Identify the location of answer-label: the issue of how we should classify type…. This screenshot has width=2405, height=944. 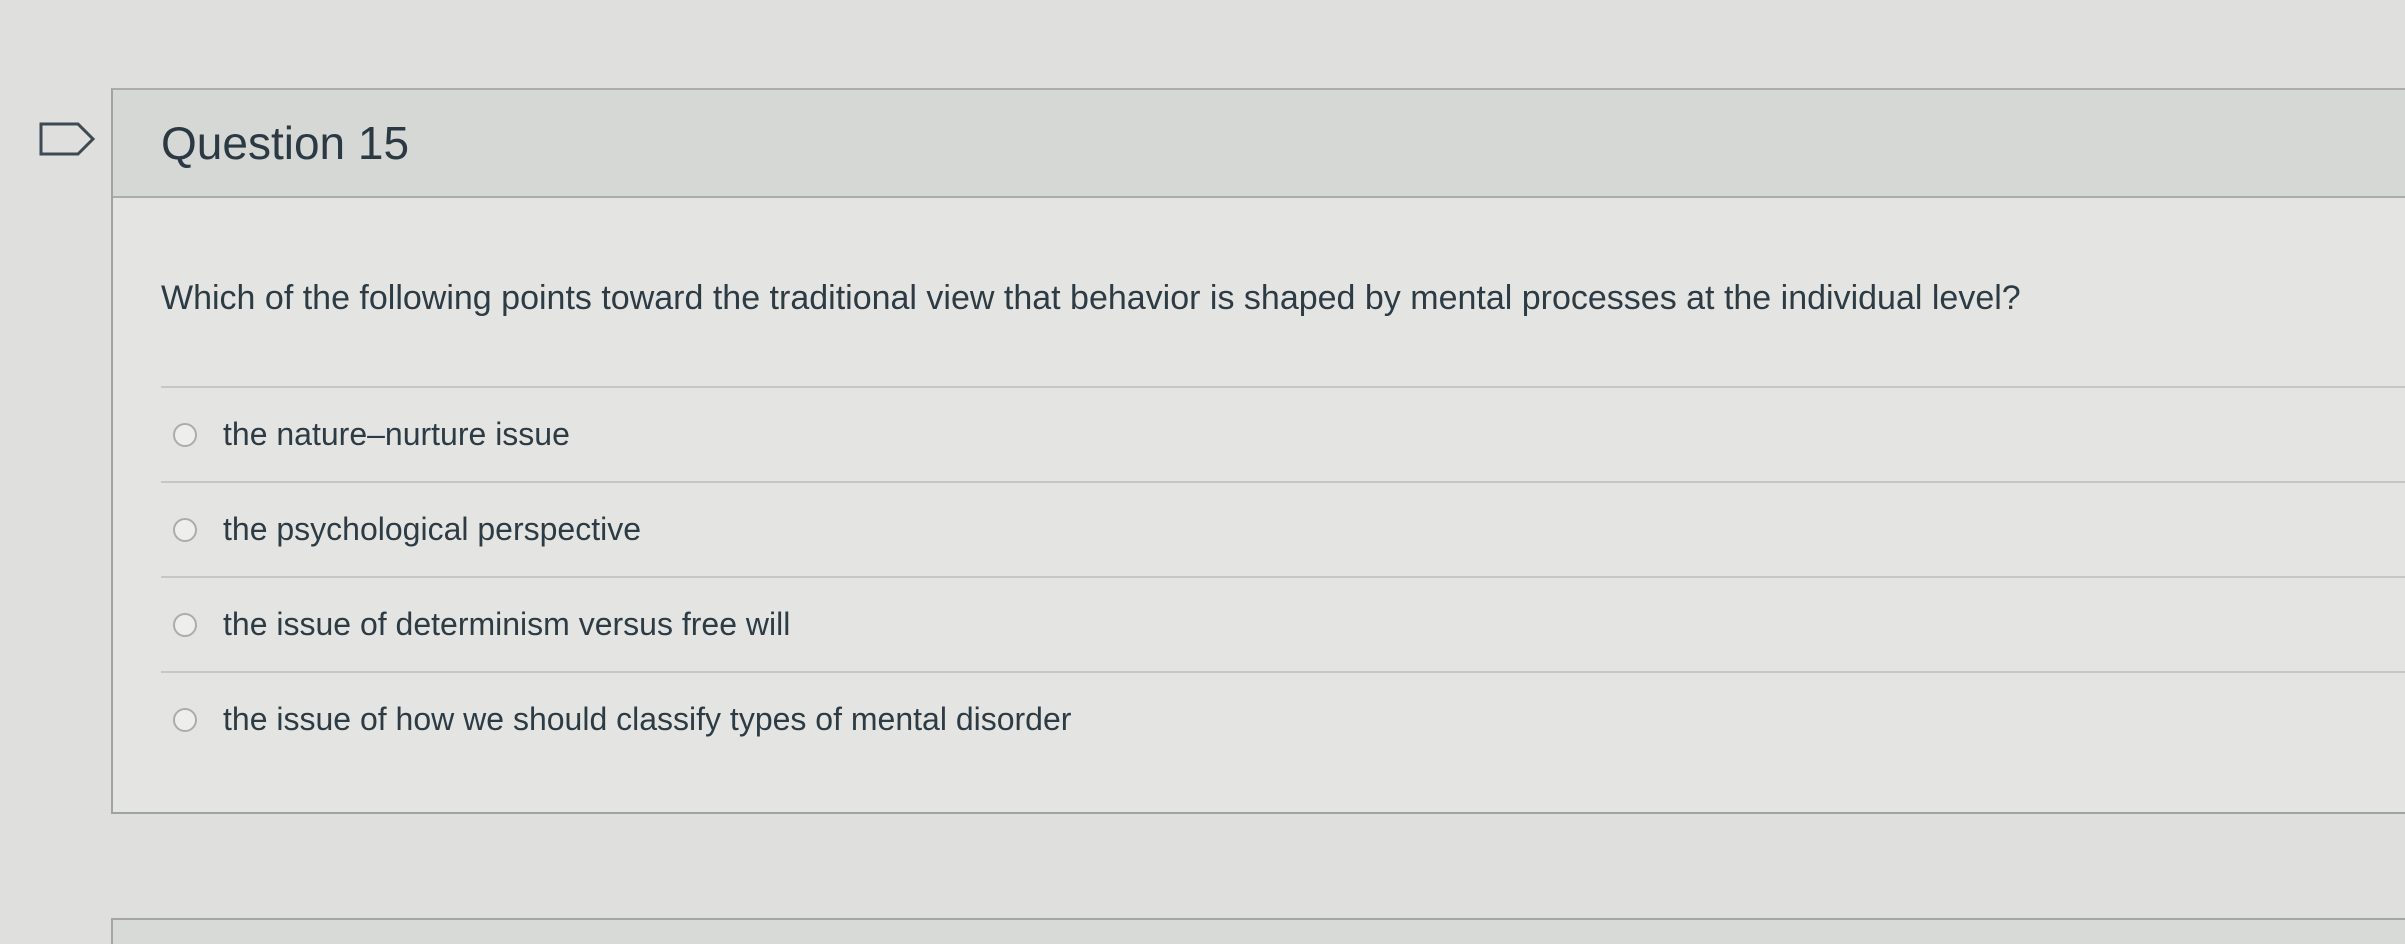
(647, 719).